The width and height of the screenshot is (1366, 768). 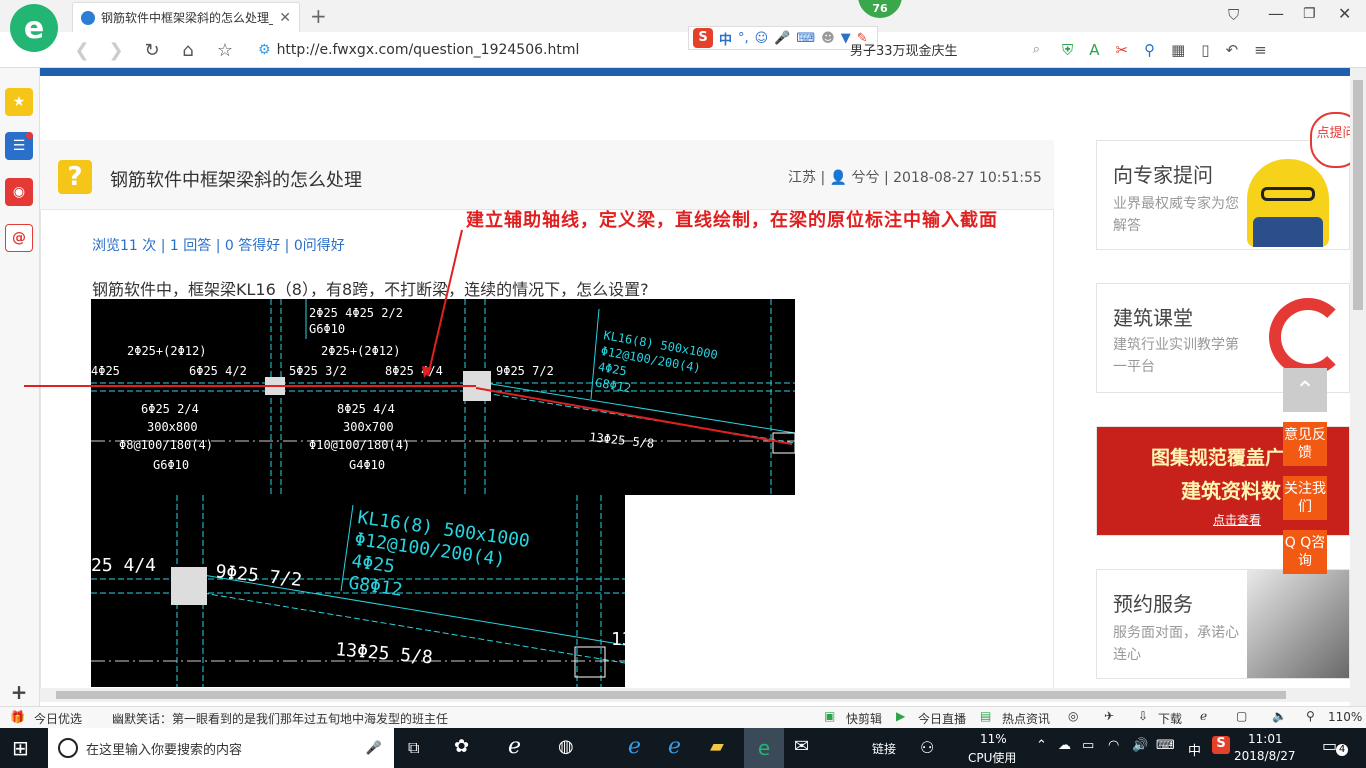 What do you see at coordinates (1109, 716) in the screenshot?
I see `pin-icon: ✈` at bounding box center [1109, 716].